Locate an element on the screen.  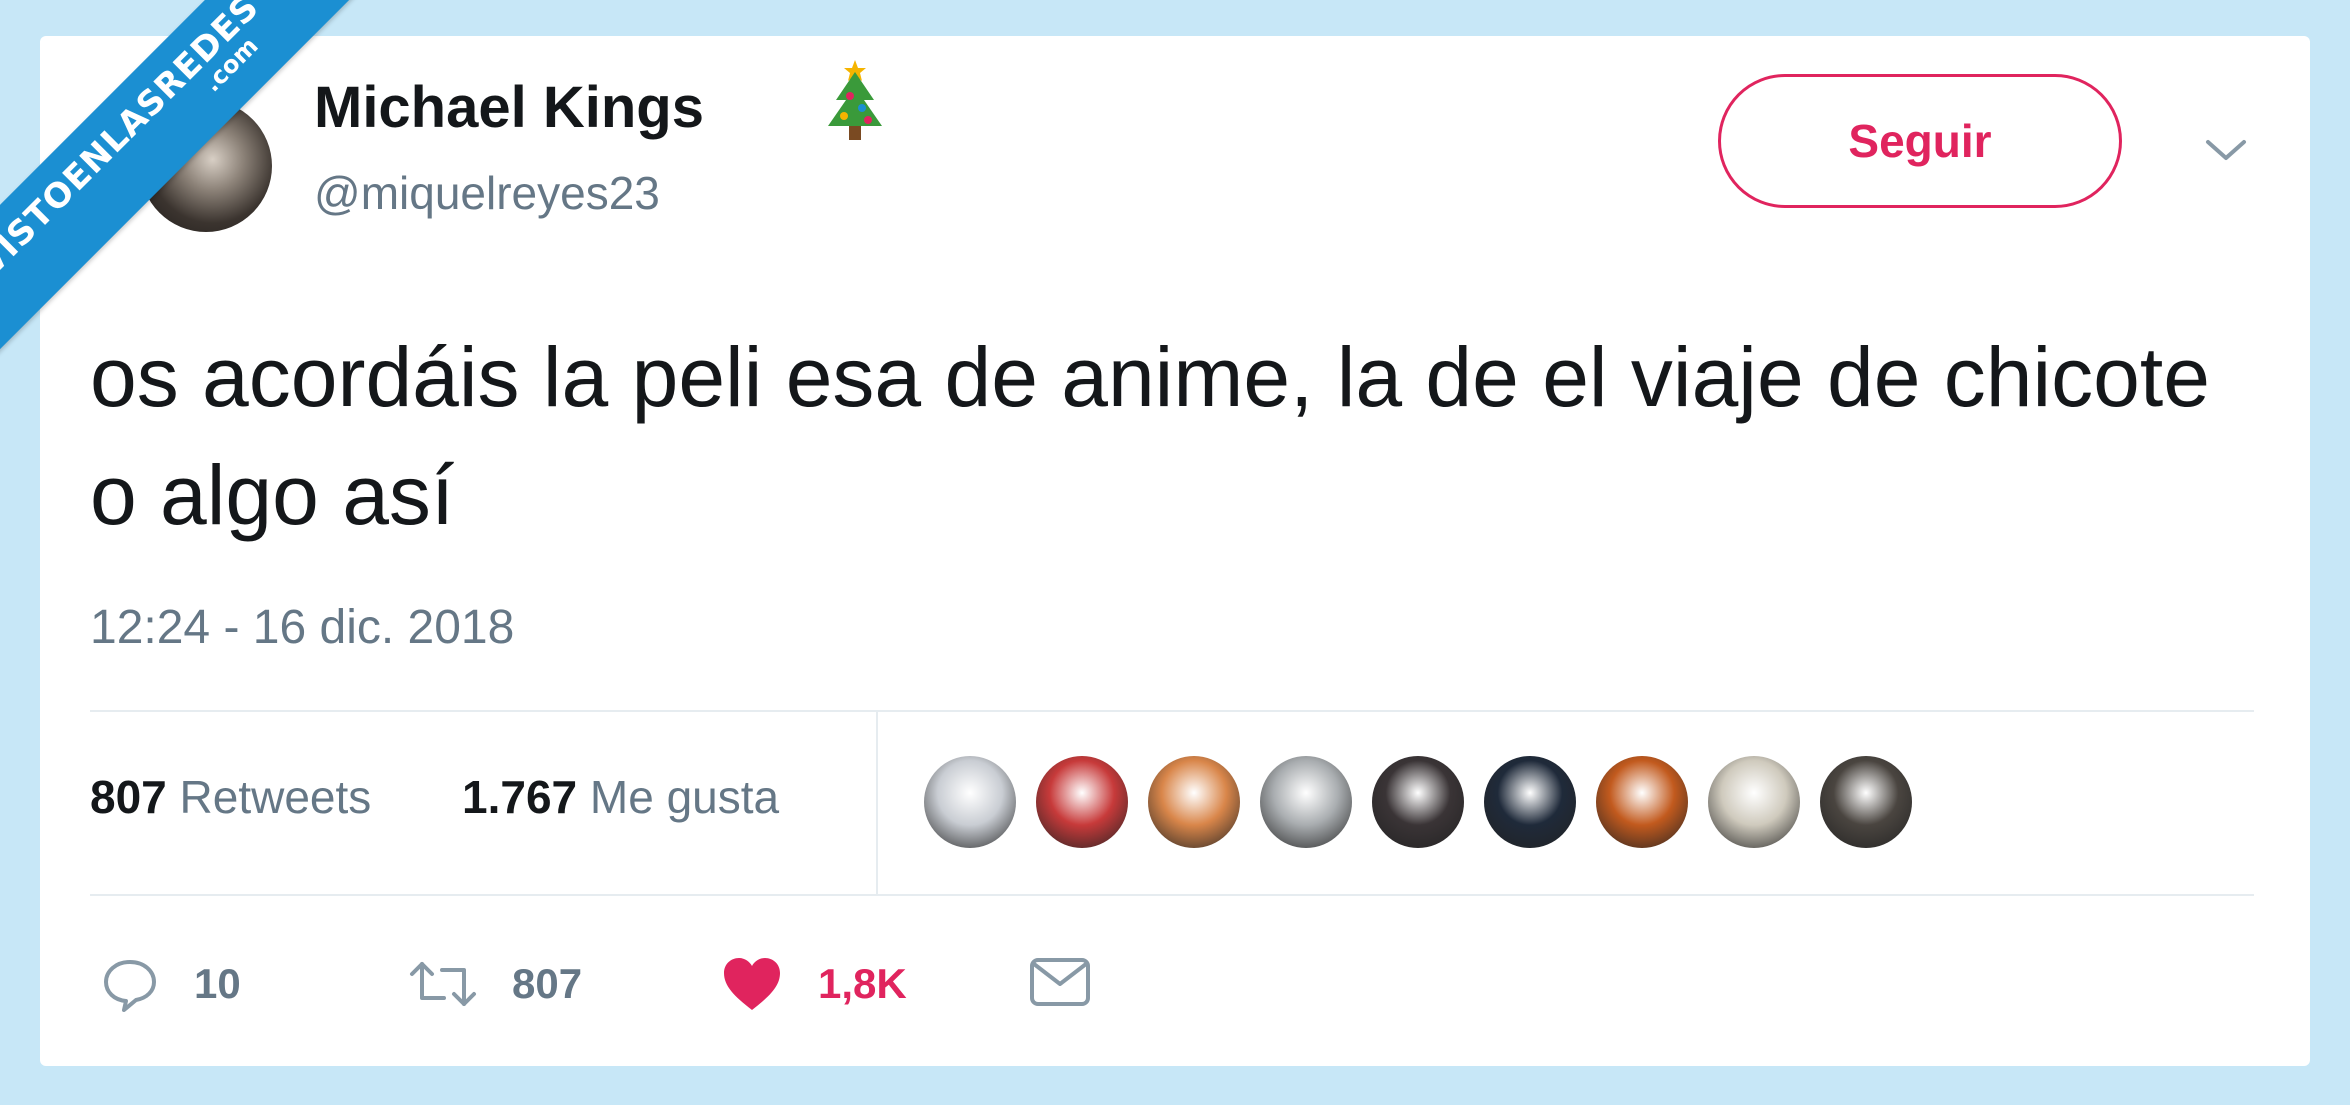
likes-stat: 1.767 Me gusta is located at coordinates (620, 797).